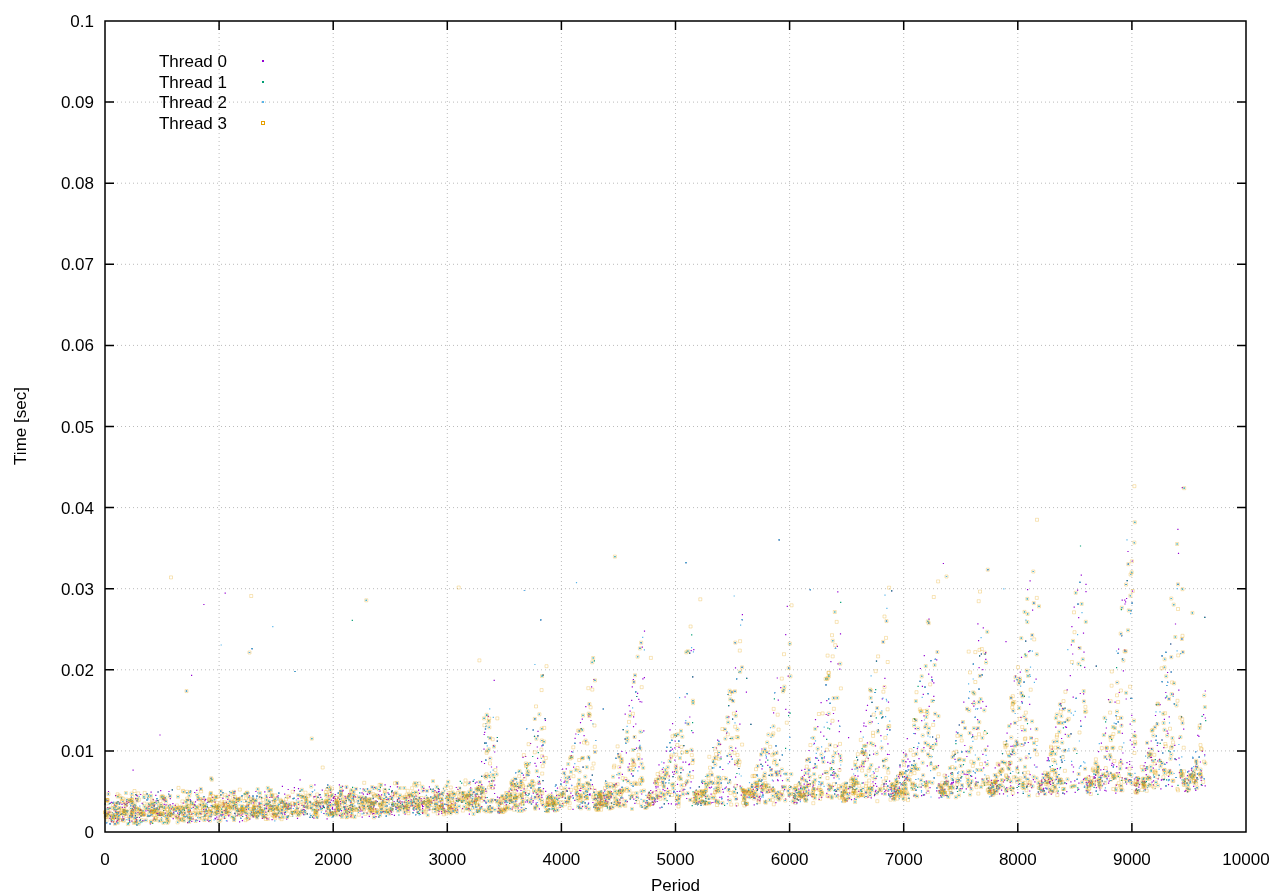  Describe the element at coordinates (192, 82) in the screenshot. I see `legend-label: Thread 1` at that location.